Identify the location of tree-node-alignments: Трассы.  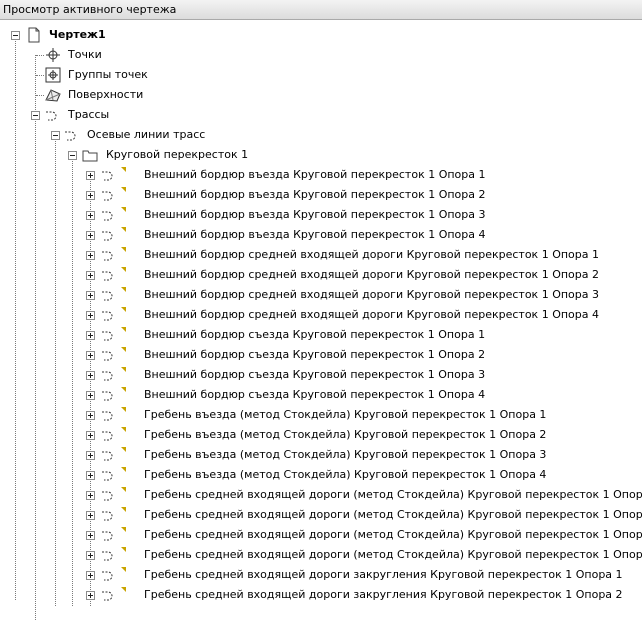
(321, 115).